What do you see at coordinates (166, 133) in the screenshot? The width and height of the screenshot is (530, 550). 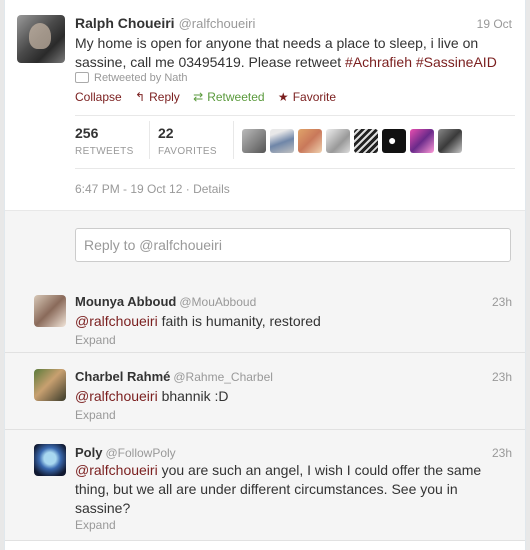 I see `favorites-count: 22` at bounding box center [166, 133].